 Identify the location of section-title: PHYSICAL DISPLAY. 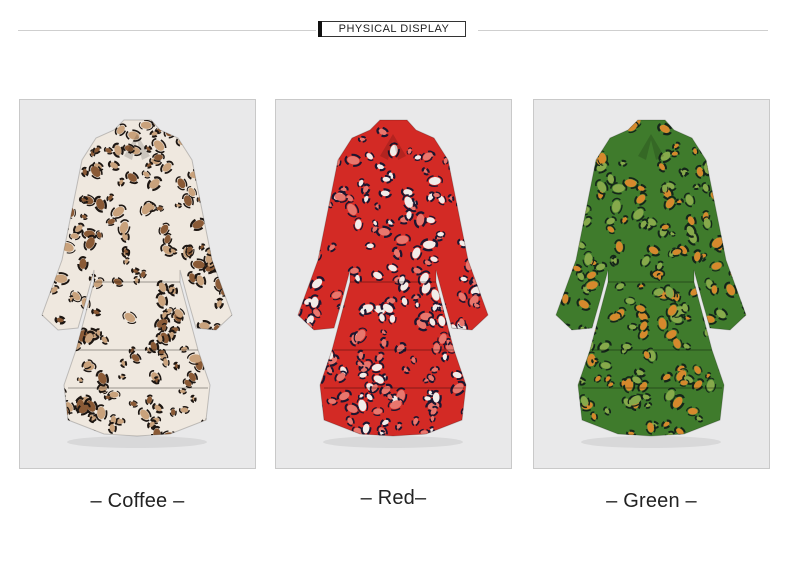
(394, 29).